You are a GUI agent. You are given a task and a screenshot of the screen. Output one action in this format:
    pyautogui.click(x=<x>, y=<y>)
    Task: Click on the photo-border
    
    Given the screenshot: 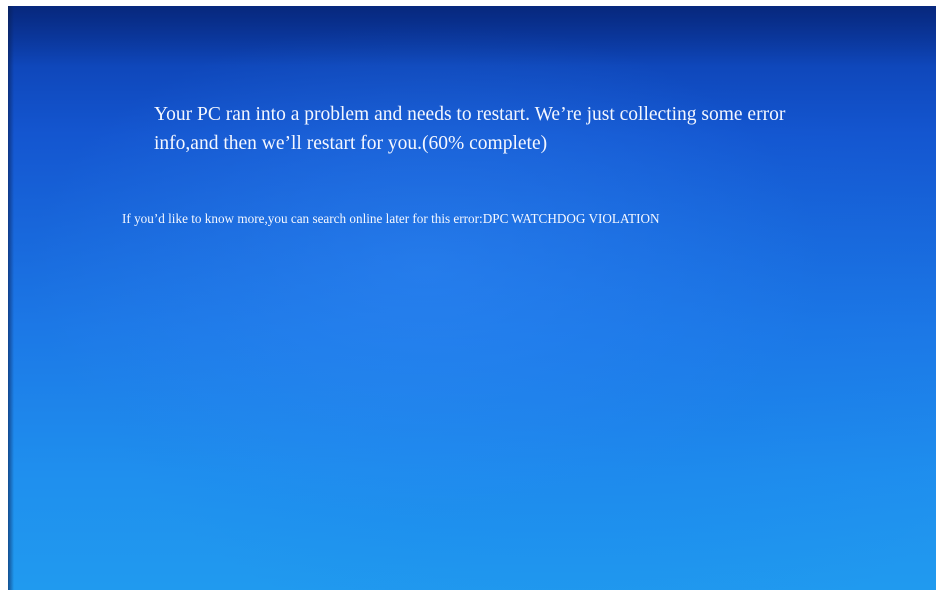 What is the action you would take?
    pyautogui.click(x=939, y=295)
    